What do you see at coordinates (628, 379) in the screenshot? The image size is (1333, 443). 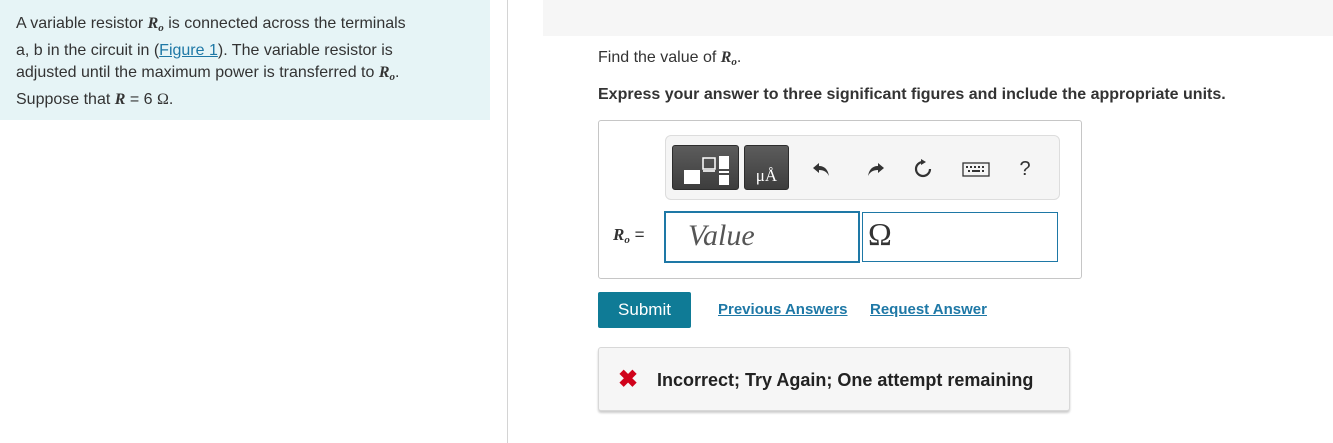 I see `incorrect-x-icon: ✖` at bounding box center [628, 379].